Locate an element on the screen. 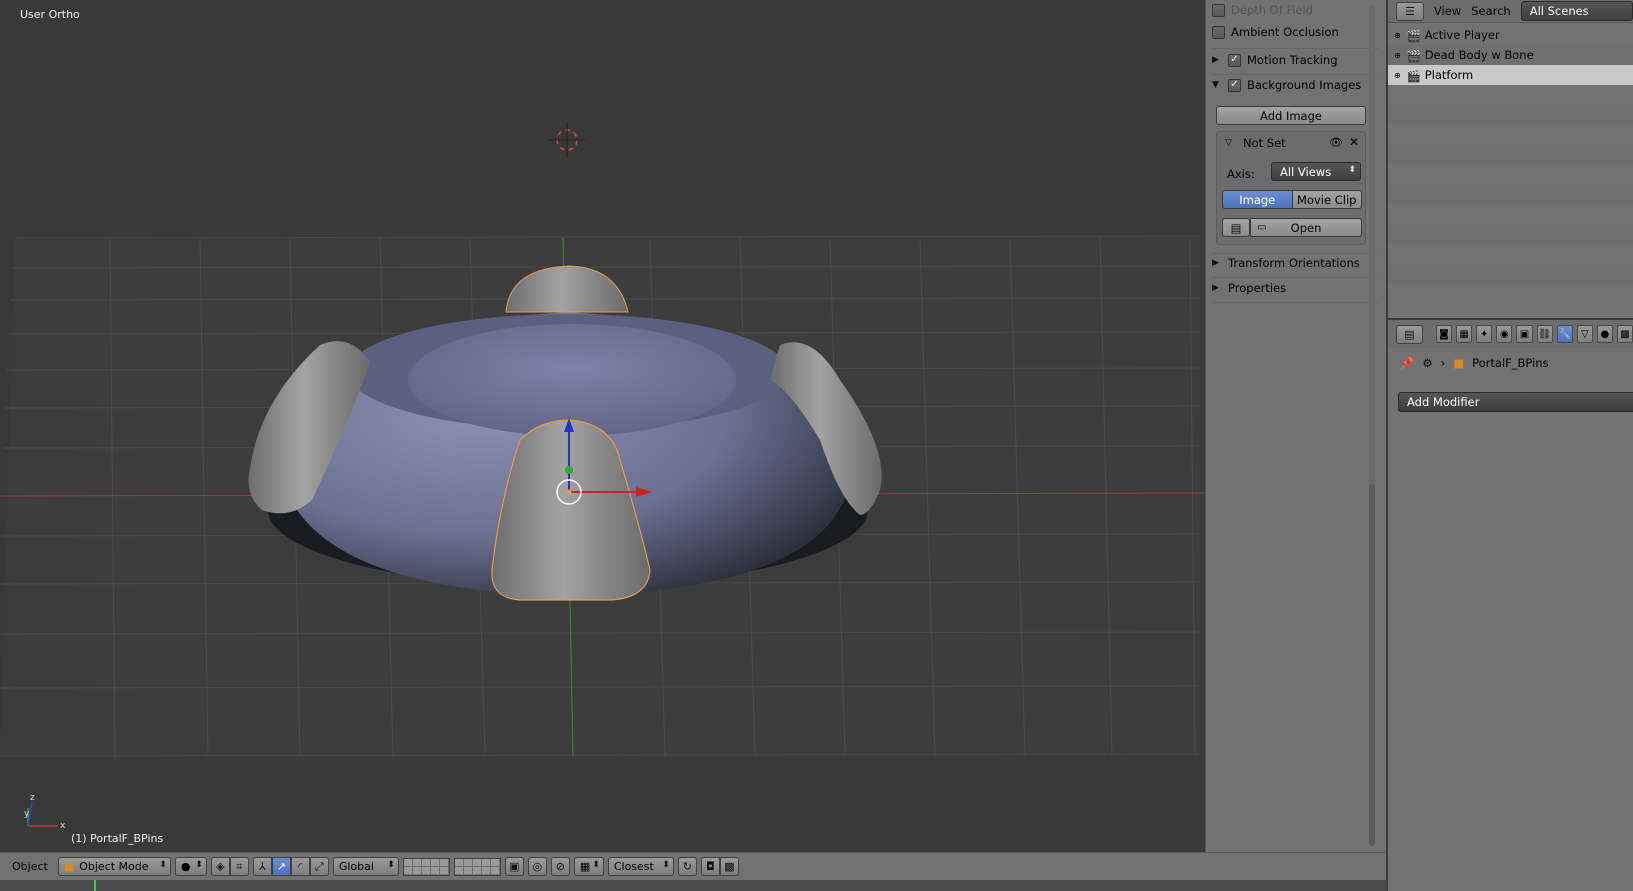 This screenshot has height=891, width=1633. manipulator-group: ⅄ ↗ ◜ ⤢ is located at coordinates (290, 866).